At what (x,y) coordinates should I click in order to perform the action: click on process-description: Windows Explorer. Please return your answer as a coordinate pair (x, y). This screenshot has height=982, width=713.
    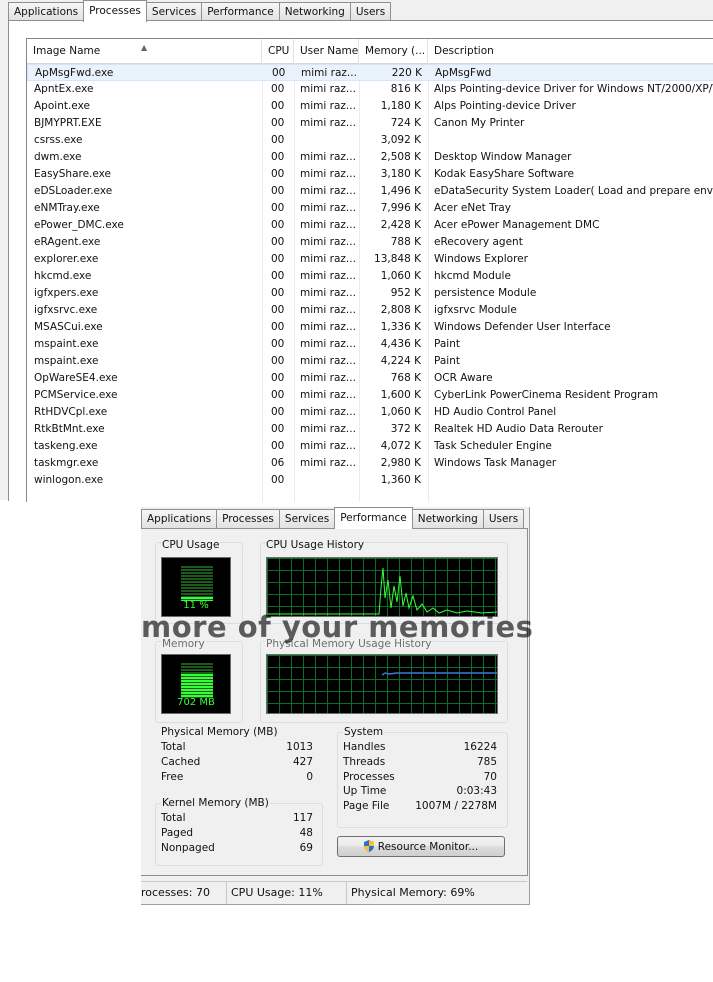
    Looking at the image, I should click on (481, 259).